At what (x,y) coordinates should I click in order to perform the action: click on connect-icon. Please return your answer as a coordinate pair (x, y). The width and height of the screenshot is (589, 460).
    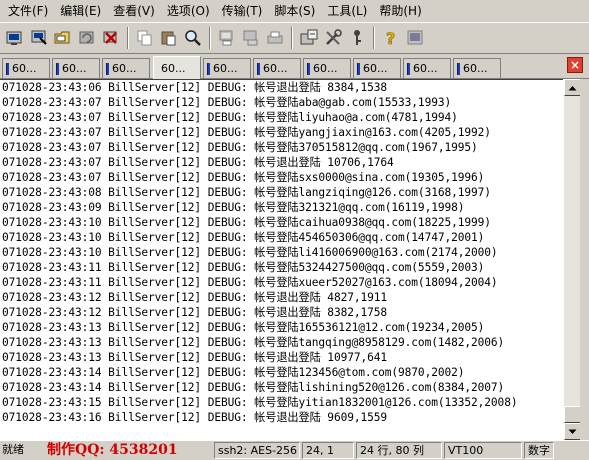
    Looking at the image, I should click on (14, 38).